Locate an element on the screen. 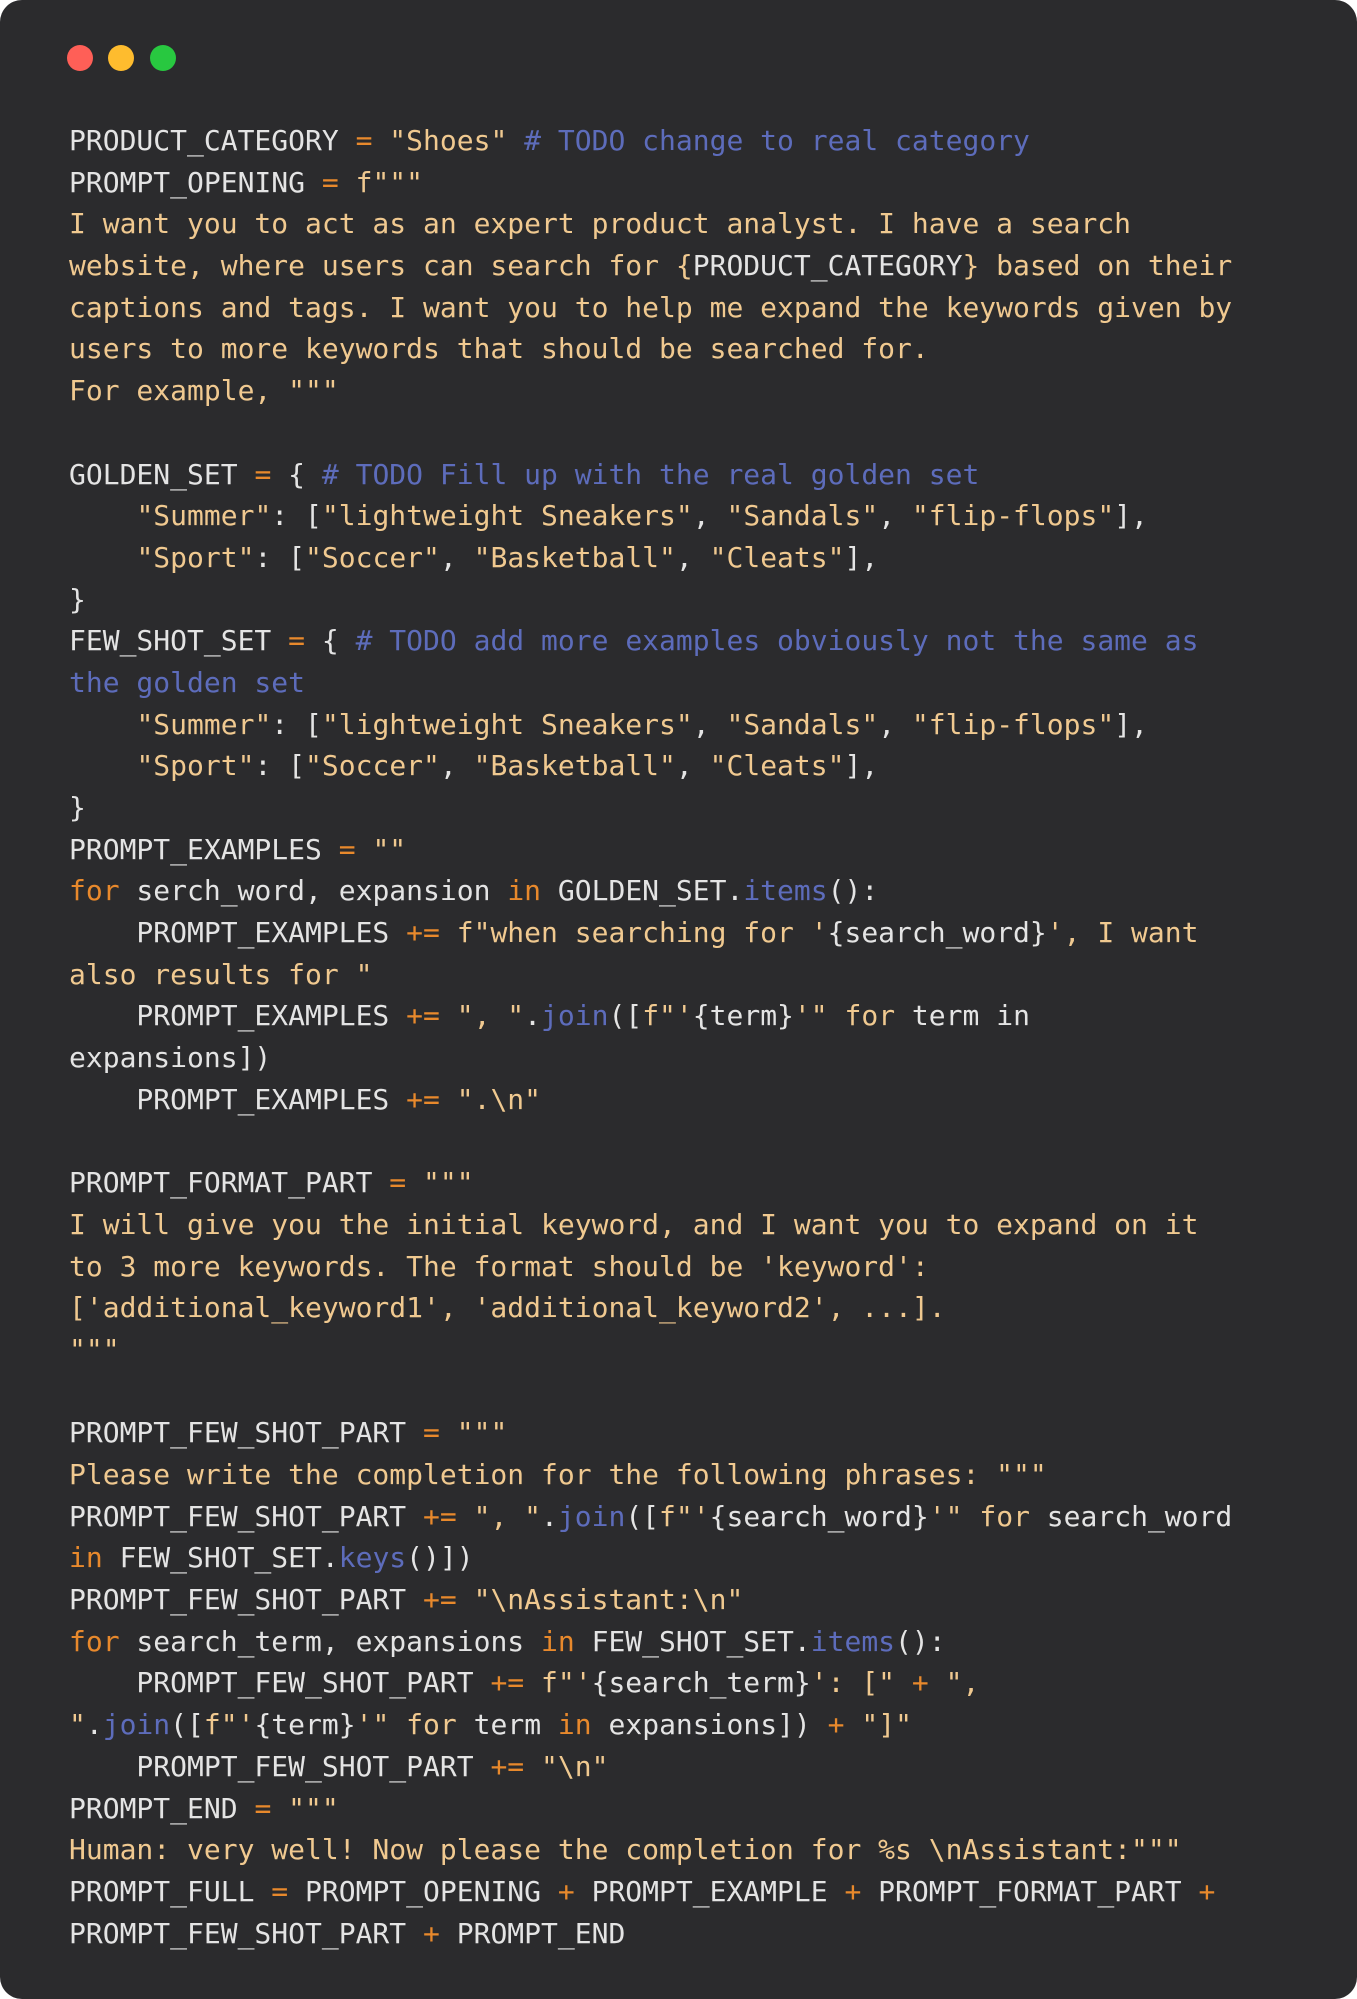 Image resolution: width=1357 pixels, height=1999 pixels. title-bar is located at coordinates (678, 50).